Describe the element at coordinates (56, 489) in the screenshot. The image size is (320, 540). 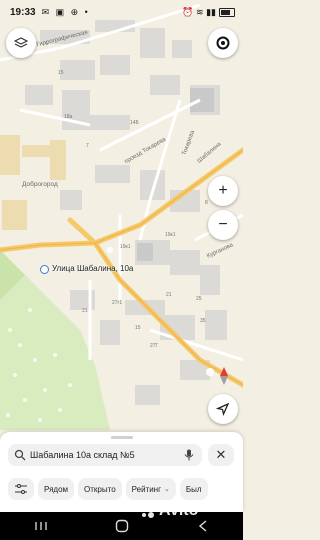
I see `chip-nearby: Рядом` at that location.